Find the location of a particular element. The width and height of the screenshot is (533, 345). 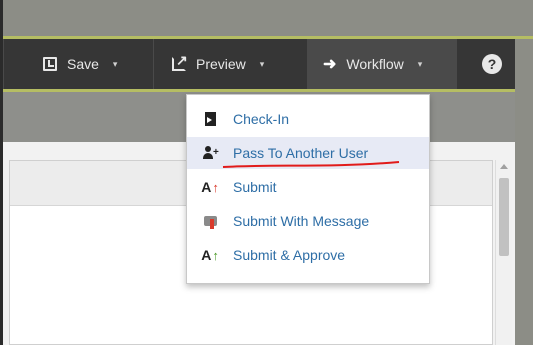

pass-user-icon: + is located at coordinates (210, 153).